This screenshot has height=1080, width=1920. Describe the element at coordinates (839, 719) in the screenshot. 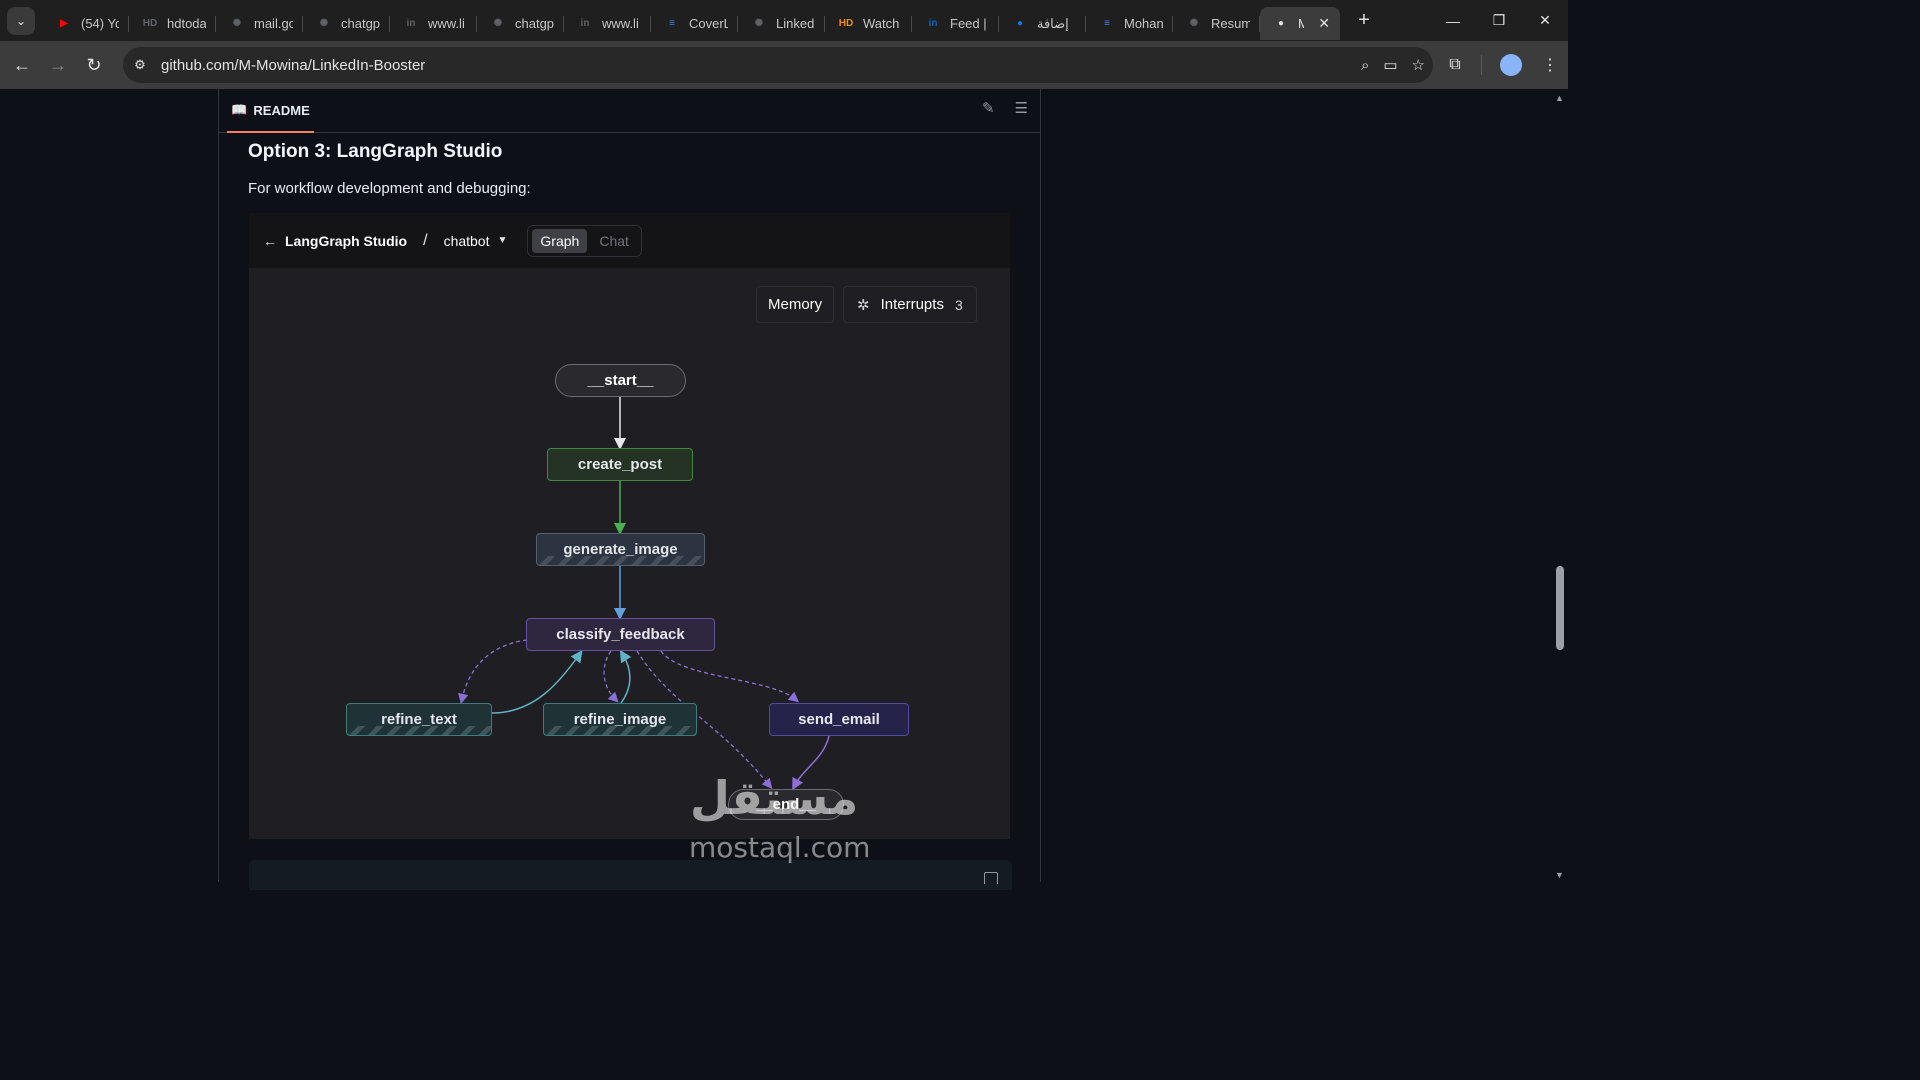

I see `node-send-email: send_email` at that location.